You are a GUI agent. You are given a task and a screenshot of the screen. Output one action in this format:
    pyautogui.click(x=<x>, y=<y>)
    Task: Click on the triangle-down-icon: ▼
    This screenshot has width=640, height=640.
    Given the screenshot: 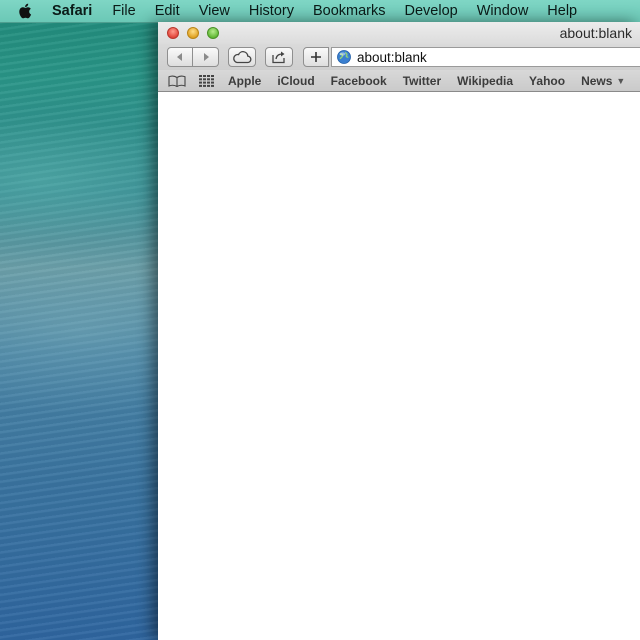 What is the action you would take?
    pyautogui.click(x=621, y=80)
    